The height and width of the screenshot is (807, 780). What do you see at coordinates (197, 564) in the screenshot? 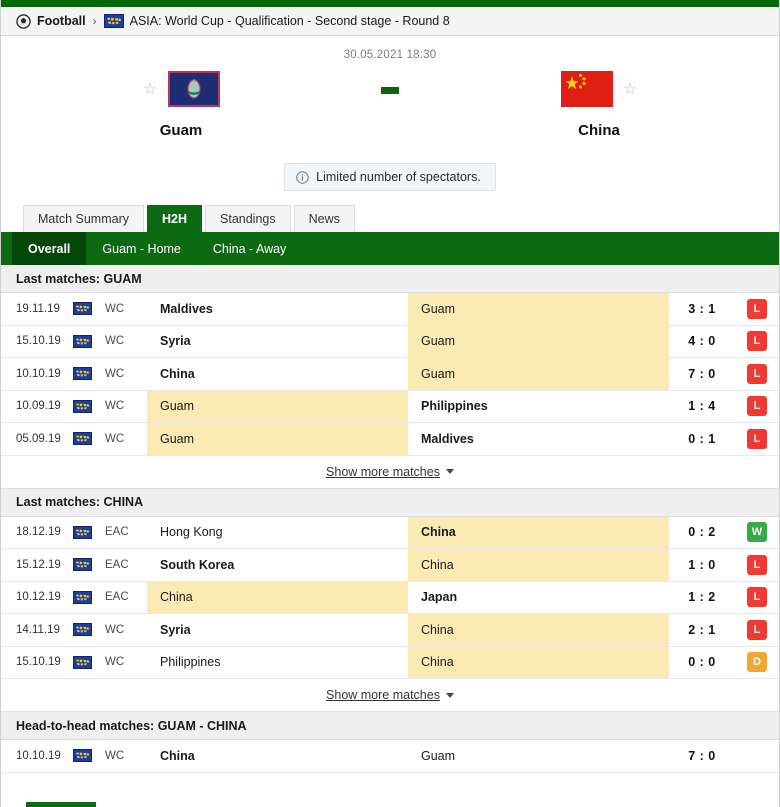
I see `home-team-cell: South Korea` at bounding box center [197, 564].